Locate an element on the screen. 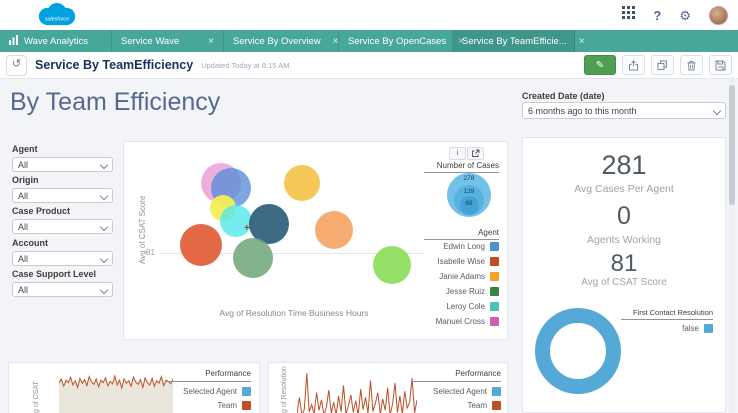 The height and width of the screenshot is (413, 738). kpi-label: Avg of CSAT Score is located at coordinates (624, 282).